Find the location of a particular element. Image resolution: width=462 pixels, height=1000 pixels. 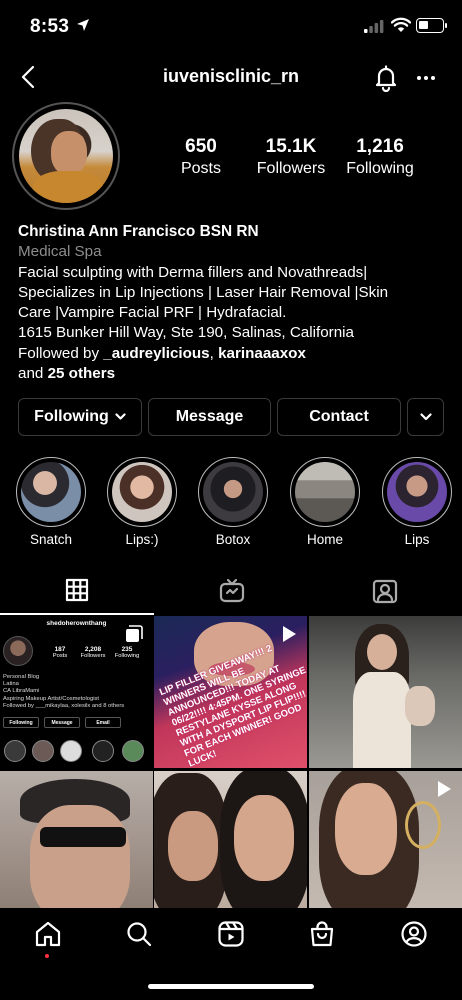

shop-icon is located at coordinates (322, 934).